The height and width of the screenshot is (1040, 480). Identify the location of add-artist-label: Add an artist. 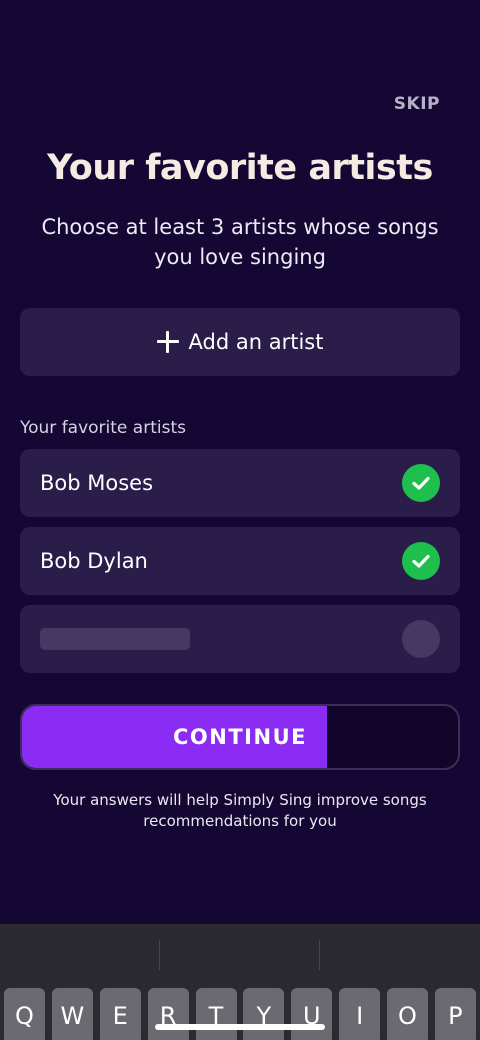
(256, 342).